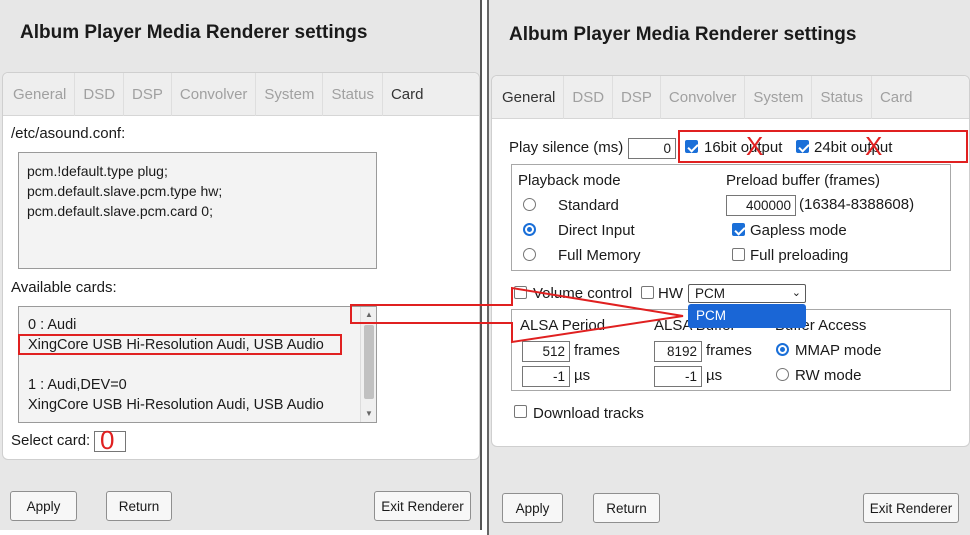 This screenshot has height=535, width=970. What do you see at coordinates (176, 325) in the screenshot?
I see `list-item: 0 : Audi` at bounding box center [176, 325].